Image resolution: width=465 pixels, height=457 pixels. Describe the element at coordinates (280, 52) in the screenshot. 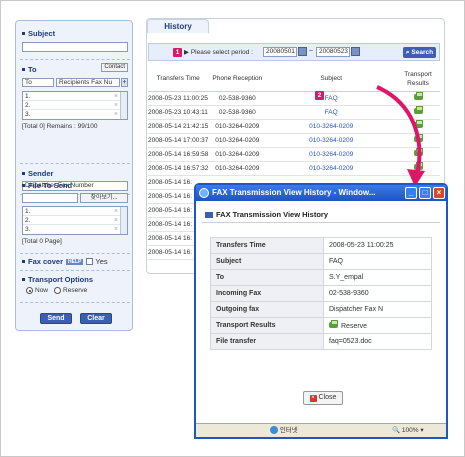

I see `date-from-input: 20080501` at that location.